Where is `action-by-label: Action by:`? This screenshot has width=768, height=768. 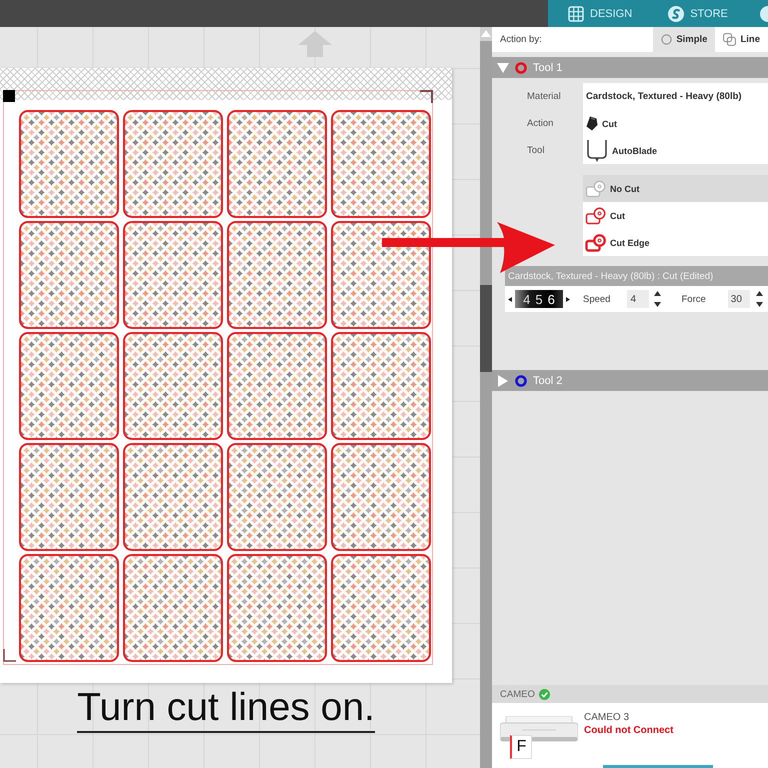 action-by-label: Action by: is located at coordinates (521, 39).